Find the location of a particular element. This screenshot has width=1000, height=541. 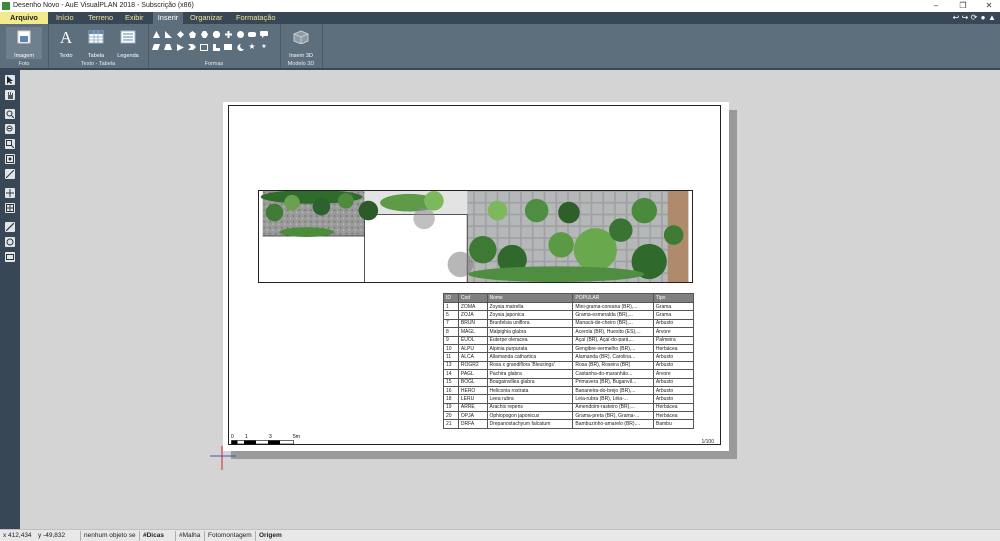

shape-chevron-icon is located at coordinates (192, 47).